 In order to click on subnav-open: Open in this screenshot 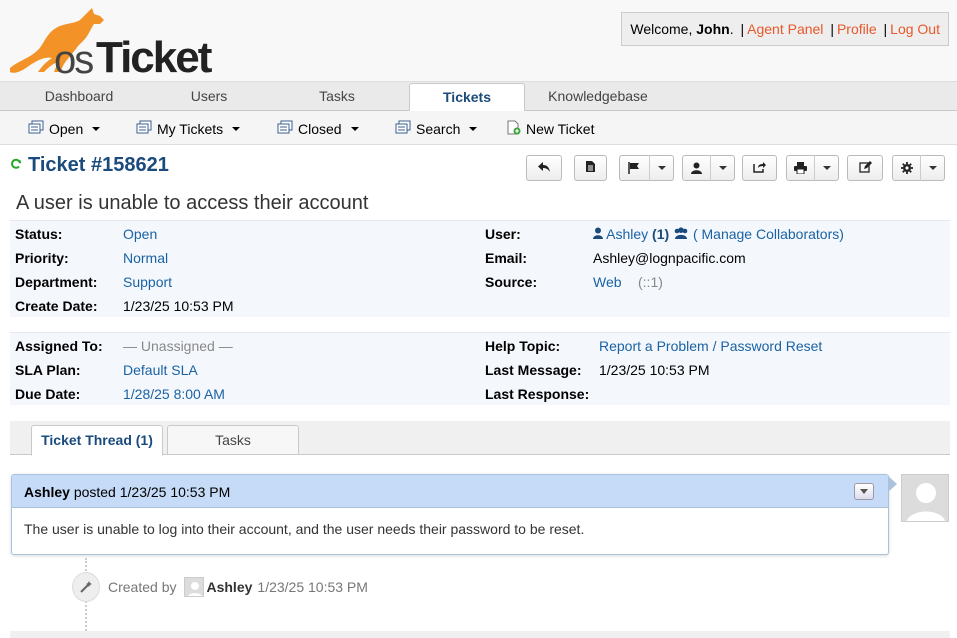, I will do `click(64, 128)`.